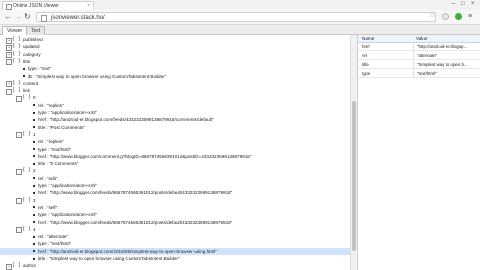  Describe the element at coordinates (175, 230) in the screenshot. I see `tree-node-row: -{ } 4` at that location.